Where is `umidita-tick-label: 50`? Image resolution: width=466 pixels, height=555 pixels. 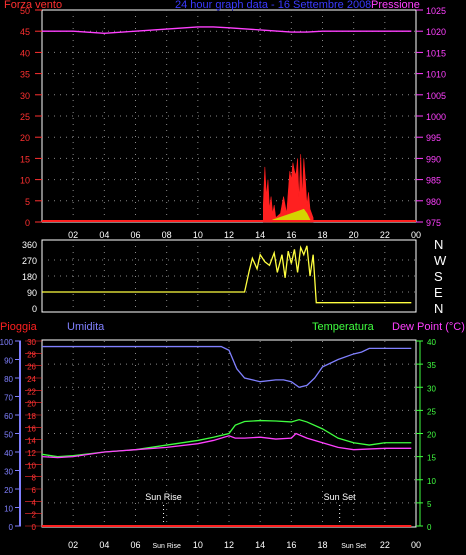
umidita-tick-label: 50 is located at coordinates (8, 435).